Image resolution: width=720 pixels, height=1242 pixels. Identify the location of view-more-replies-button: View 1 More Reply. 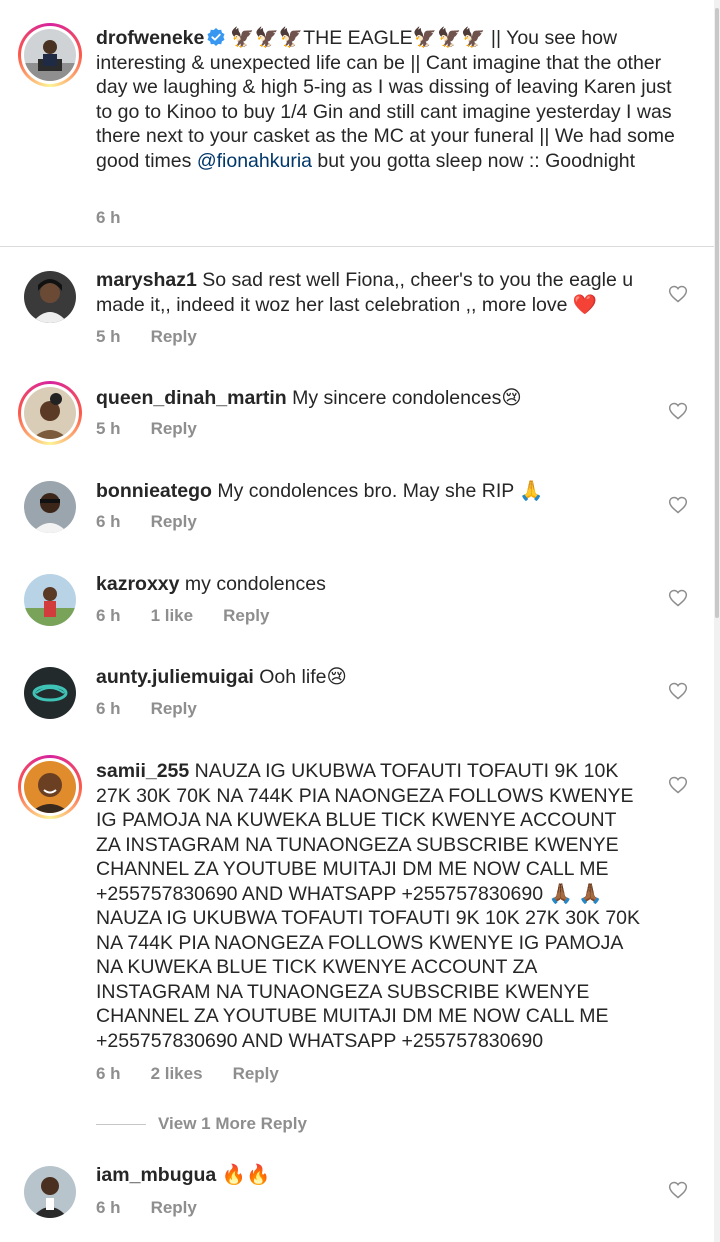
(201, 1124).